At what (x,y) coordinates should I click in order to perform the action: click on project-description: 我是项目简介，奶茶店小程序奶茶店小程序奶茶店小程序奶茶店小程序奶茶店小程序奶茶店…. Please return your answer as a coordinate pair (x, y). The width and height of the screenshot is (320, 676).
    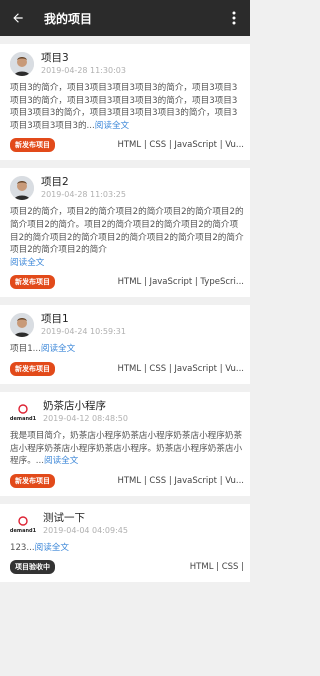
    Looking at the image, I should click on (127, 449).